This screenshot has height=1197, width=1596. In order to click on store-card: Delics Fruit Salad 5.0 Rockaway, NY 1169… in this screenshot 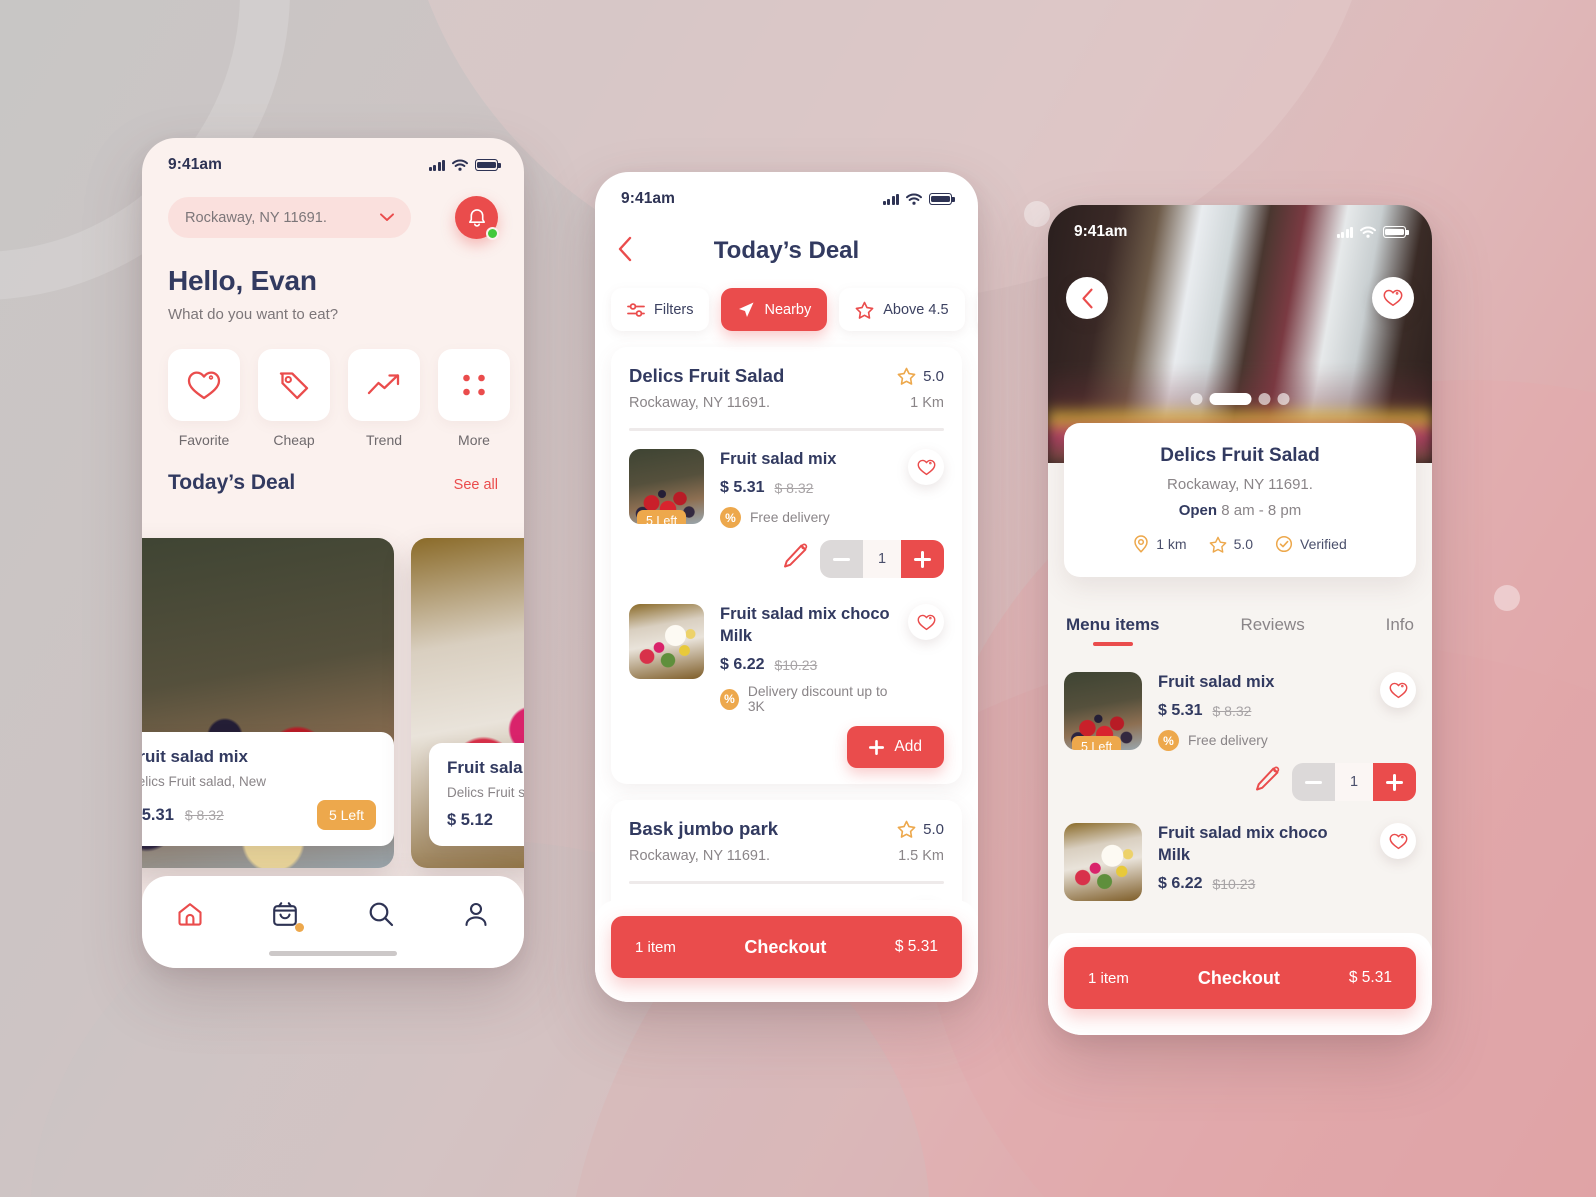, I will do `click(786, 566)`.